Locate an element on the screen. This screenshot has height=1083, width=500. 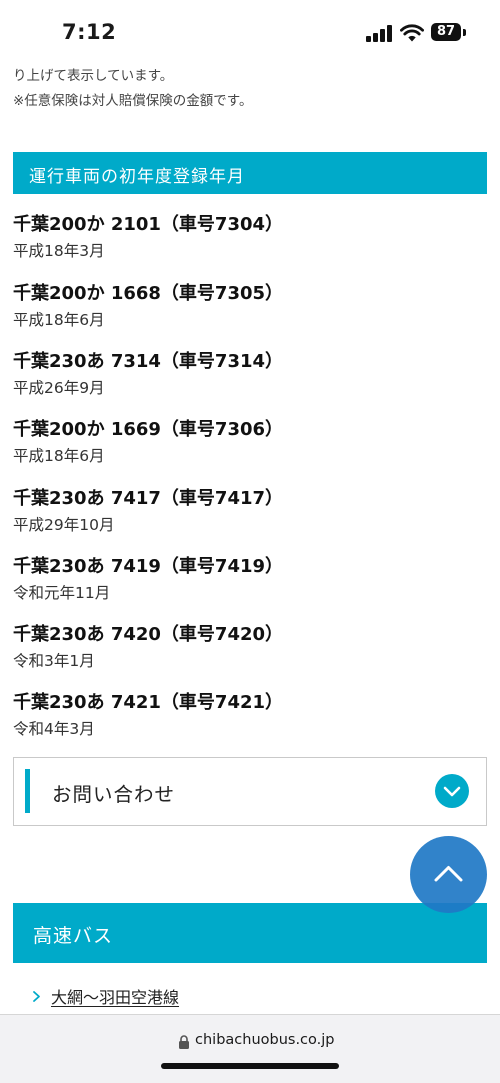
vehicle-registered: 令和元年11月 is located at coordinates (62, 593).